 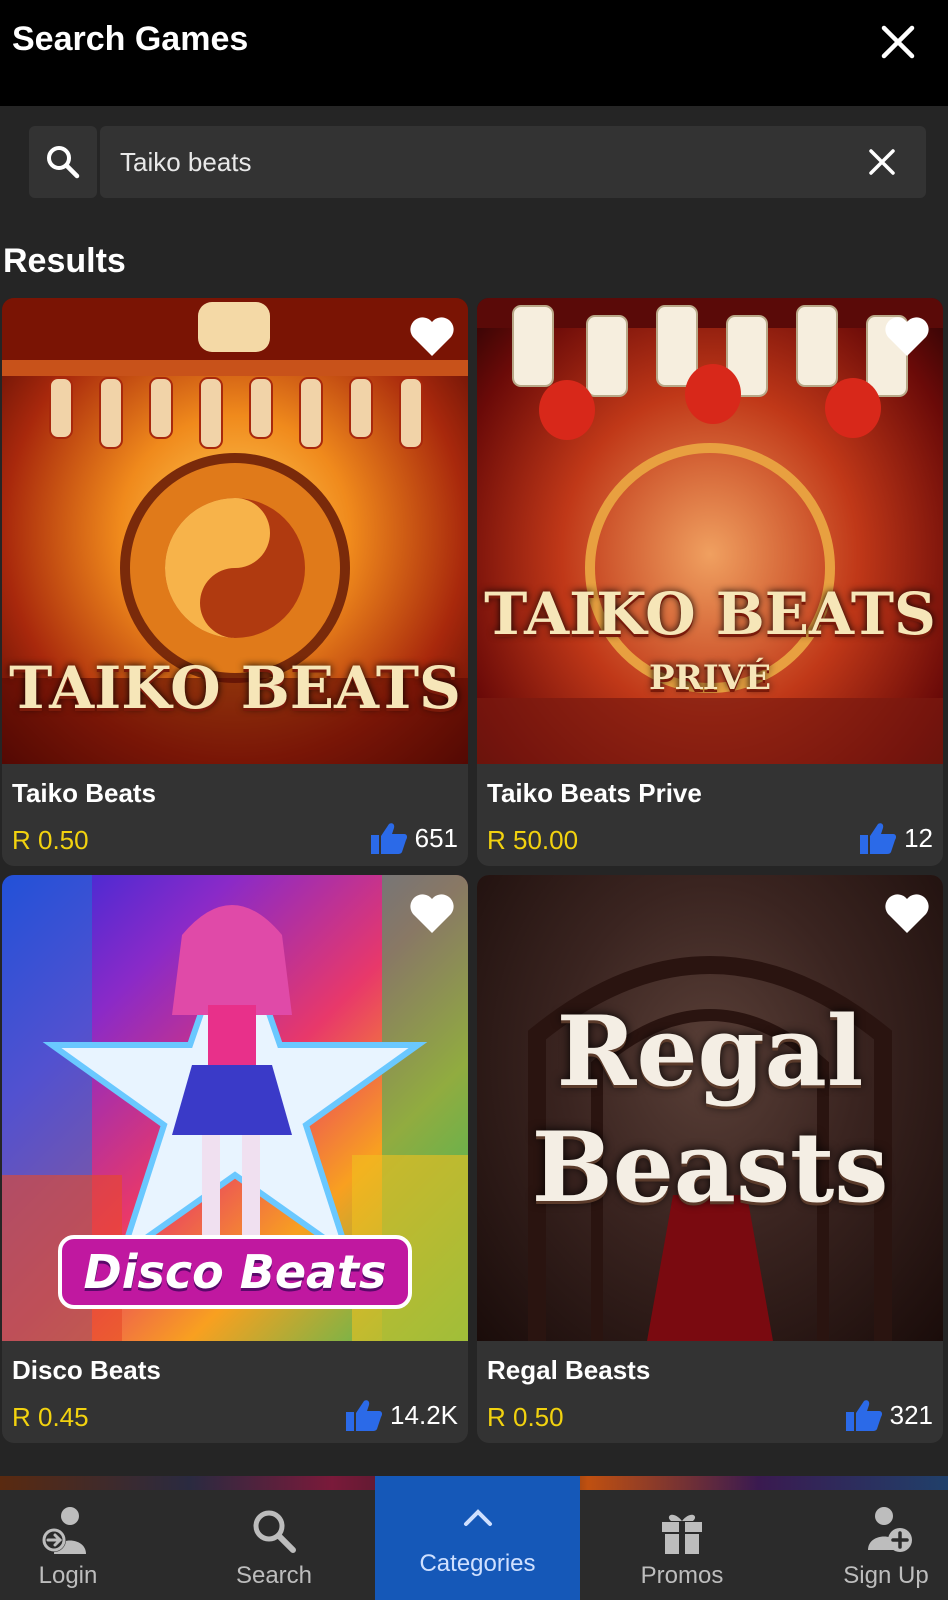 I want to click on likes-value: 14.2K, so click(x=424, y=1414).